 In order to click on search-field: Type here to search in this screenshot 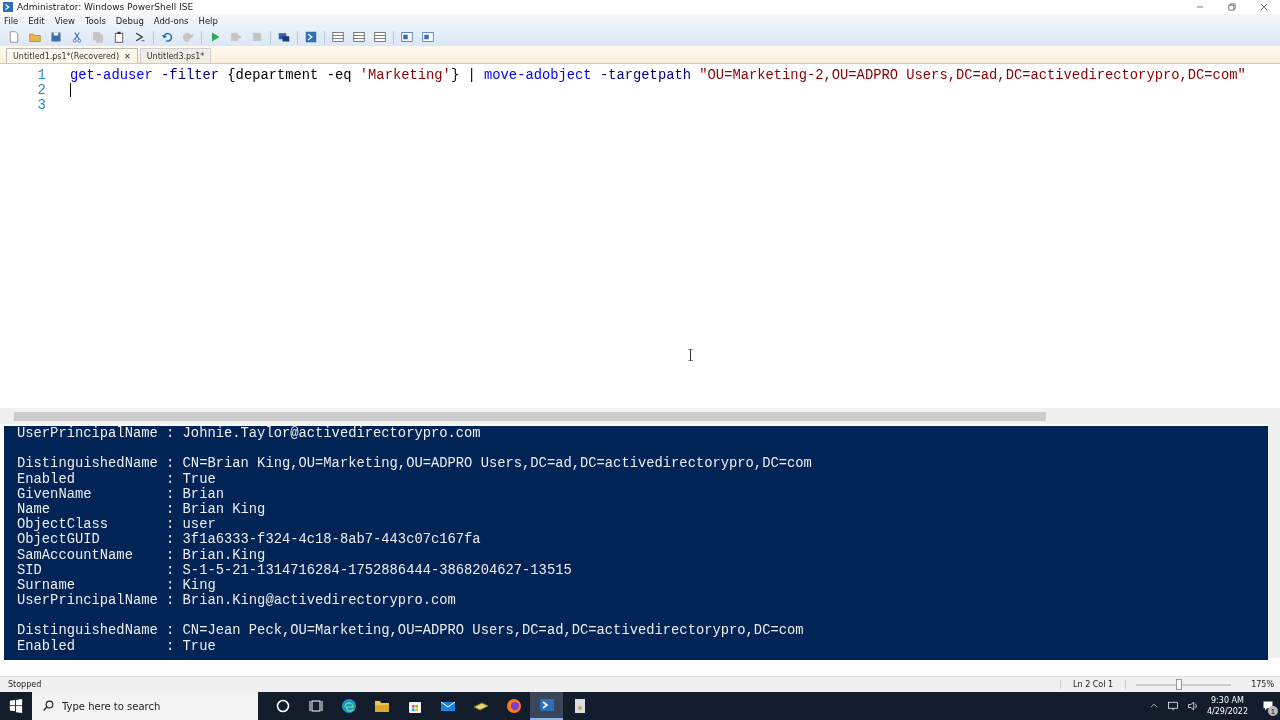, I will do `click(145, 706)`.